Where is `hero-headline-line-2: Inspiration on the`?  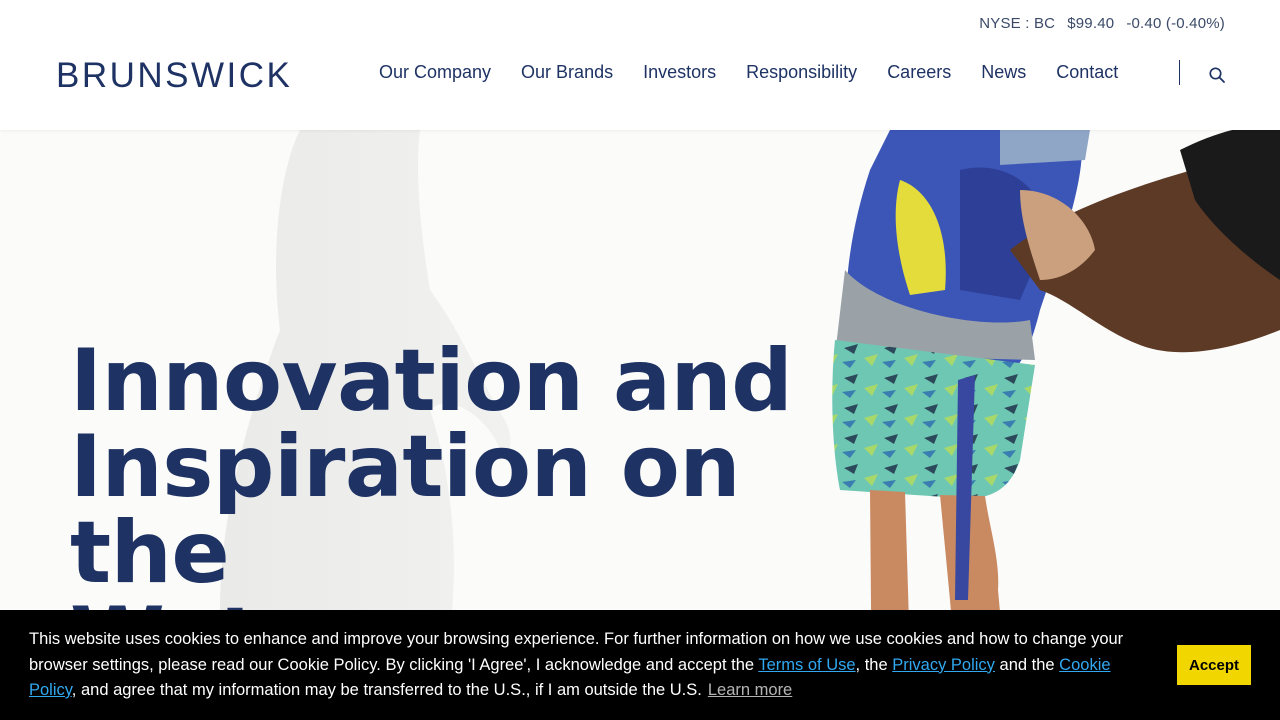 hero-headline-line-2: Inspiration on the is located at coordinates (405, 510).